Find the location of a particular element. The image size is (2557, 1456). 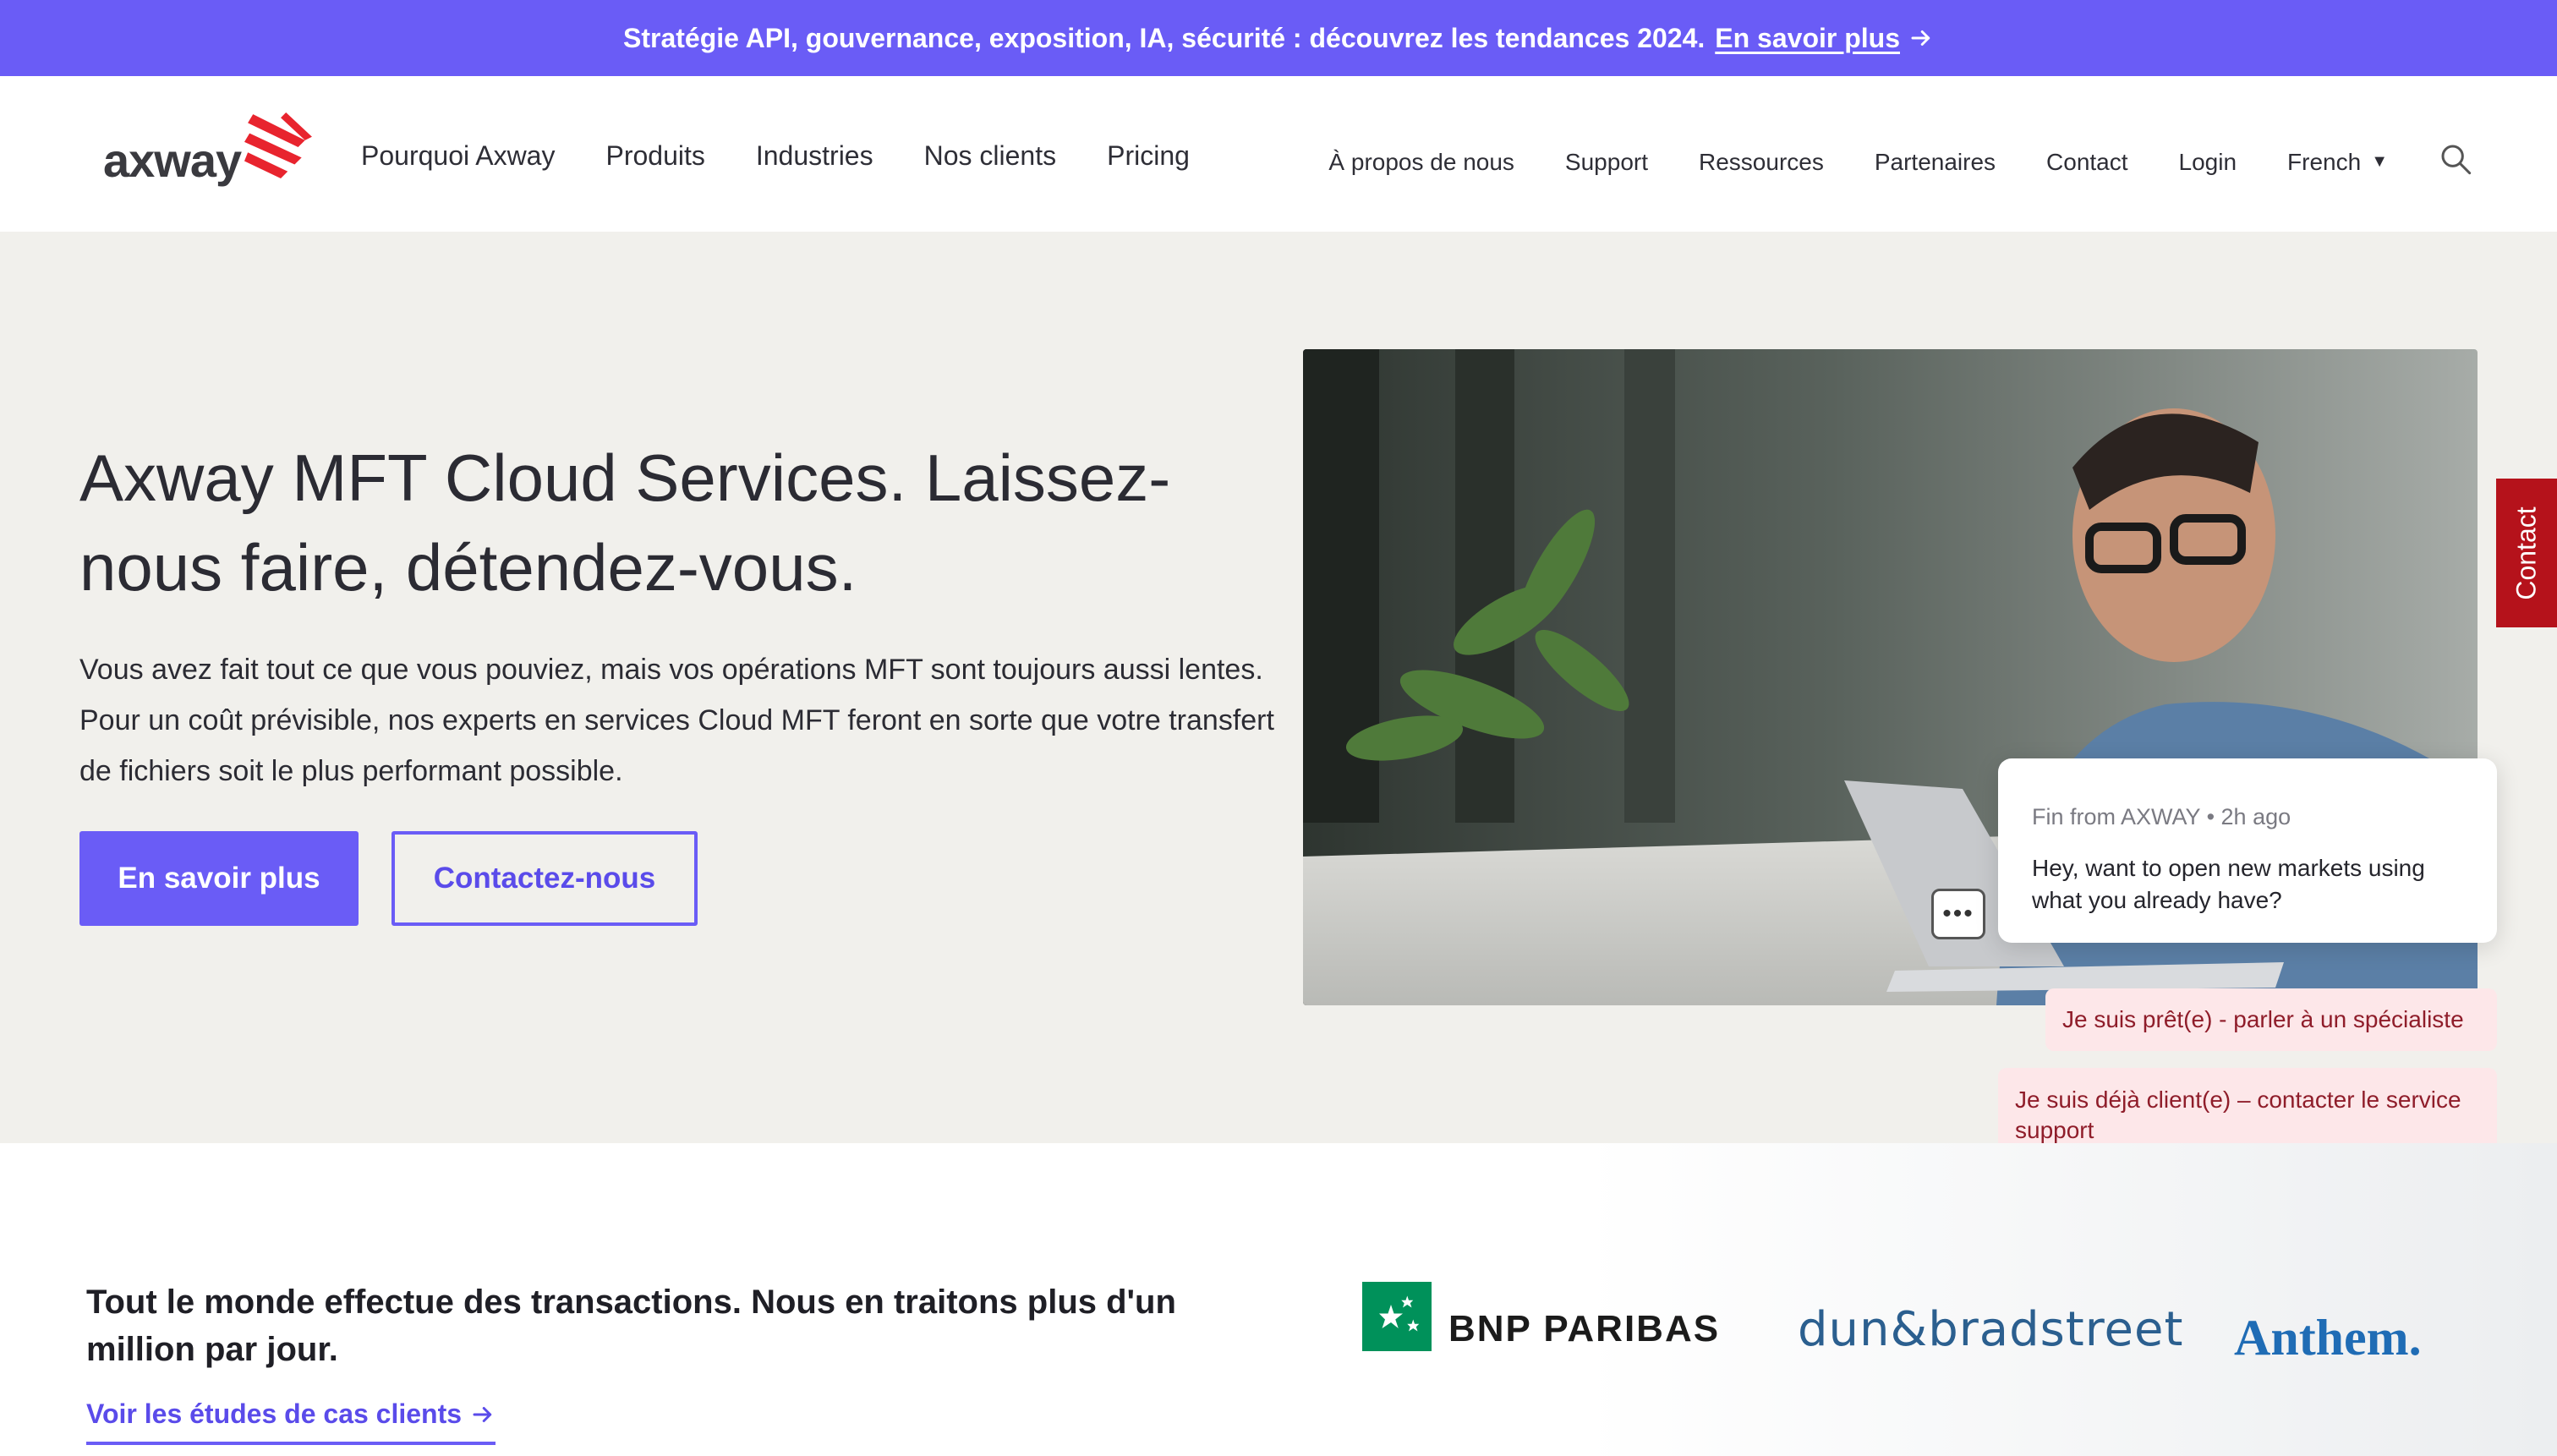

axway-logo: axway is located at coordinates (208, 149).